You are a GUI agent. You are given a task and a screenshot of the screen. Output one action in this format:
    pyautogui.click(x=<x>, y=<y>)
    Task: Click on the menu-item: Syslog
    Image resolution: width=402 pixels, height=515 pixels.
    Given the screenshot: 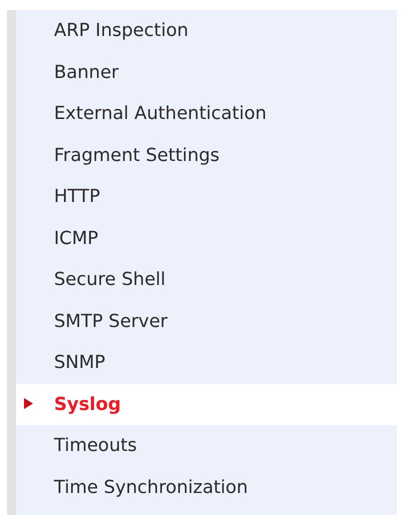 What is the action you would take?
    pyautogui.click(x=206, y=404)
    